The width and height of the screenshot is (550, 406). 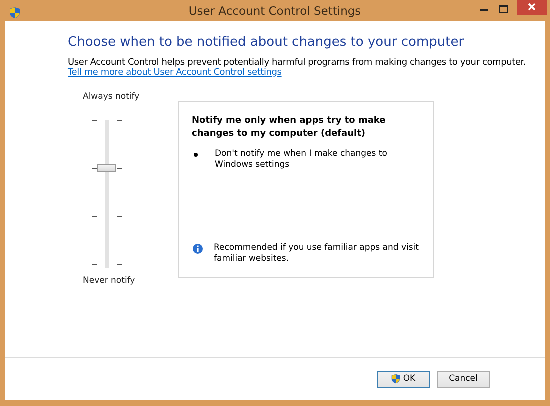 What do you see at coordinates (175, 73) in the screenshot?
I see `help-link: Tell me more about User Account Control settings` at bounding box center [175, 73].